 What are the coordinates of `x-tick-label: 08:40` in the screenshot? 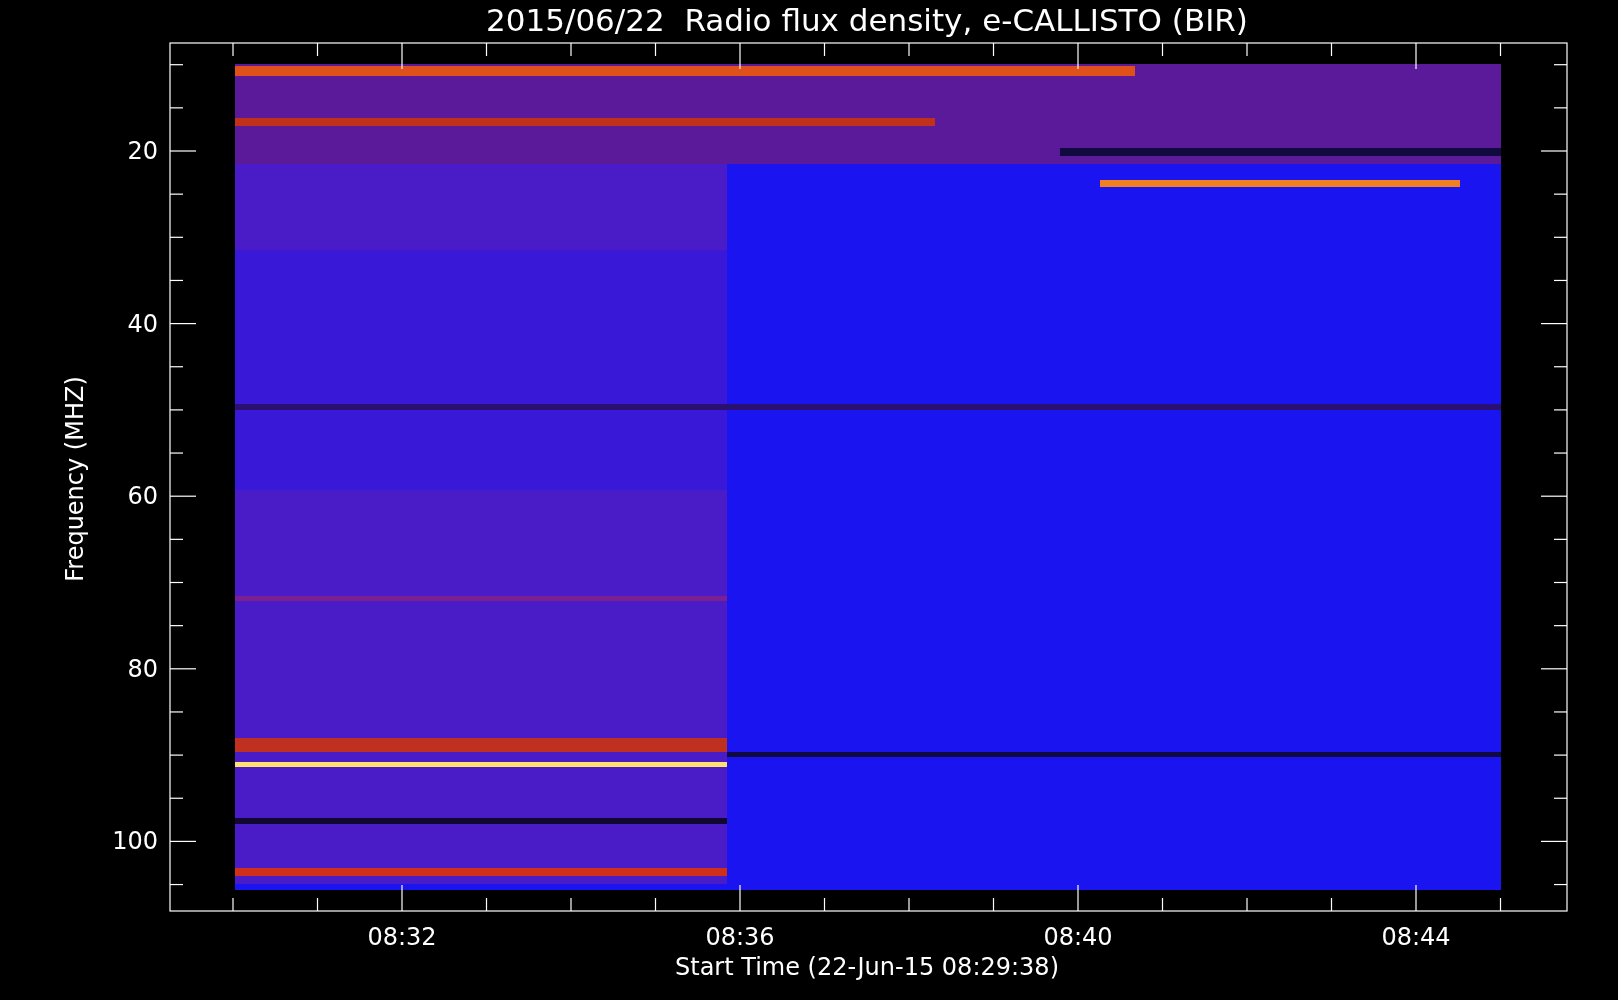 It's located at (1078, 937).